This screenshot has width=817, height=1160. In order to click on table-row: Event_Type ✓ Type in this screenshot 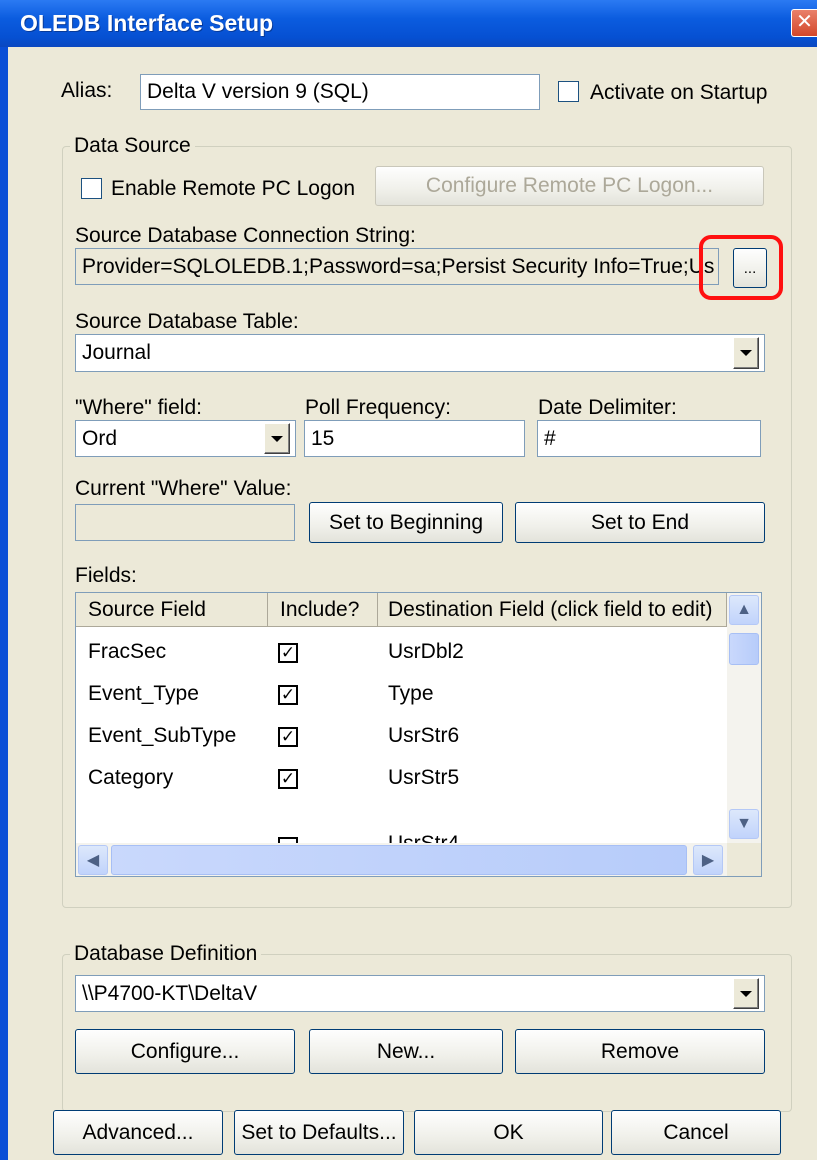, I will do `click(401, 694)`.